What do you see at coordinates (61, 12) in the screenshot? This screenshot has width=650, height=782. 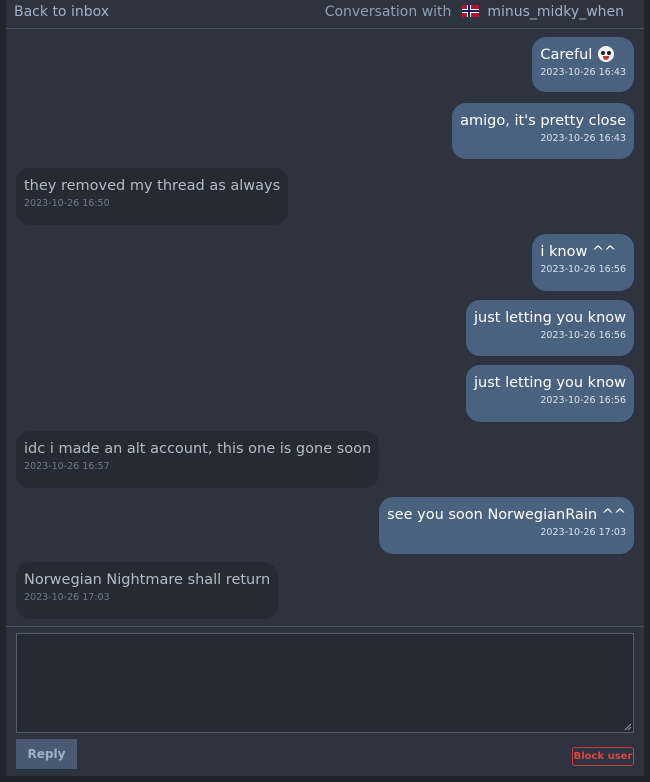 I see `back-to-inbox-link: Back to inbox` at bounding box center [61, 12].